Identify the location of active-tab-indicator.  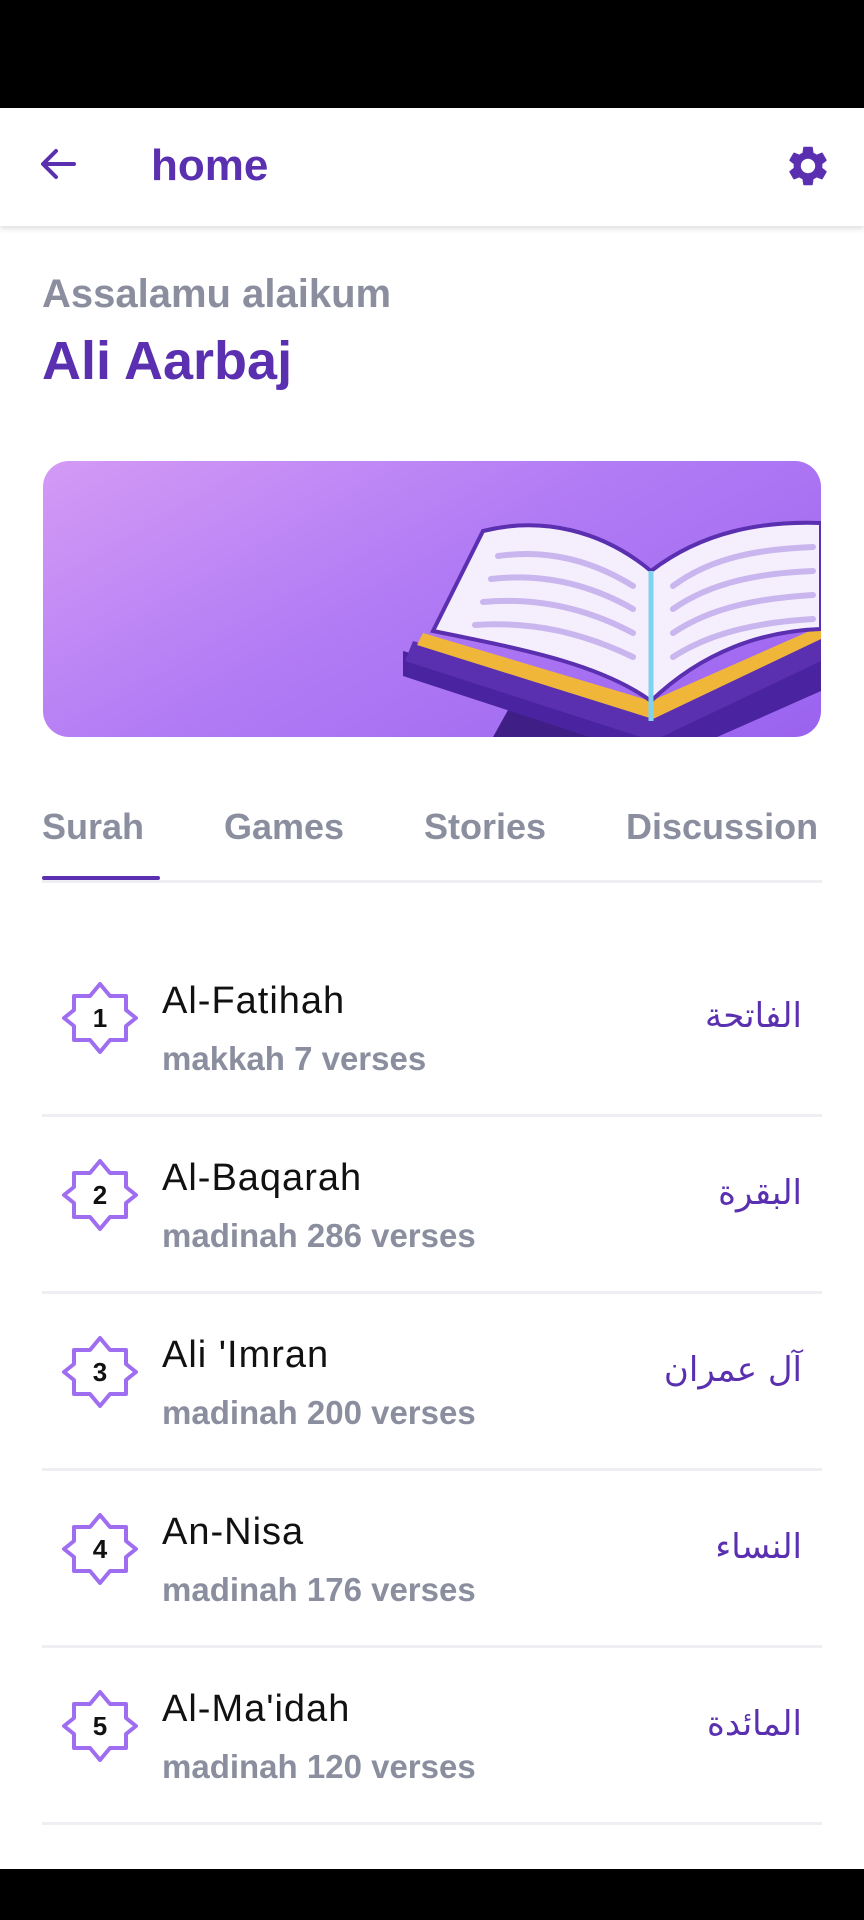
(101, 878).